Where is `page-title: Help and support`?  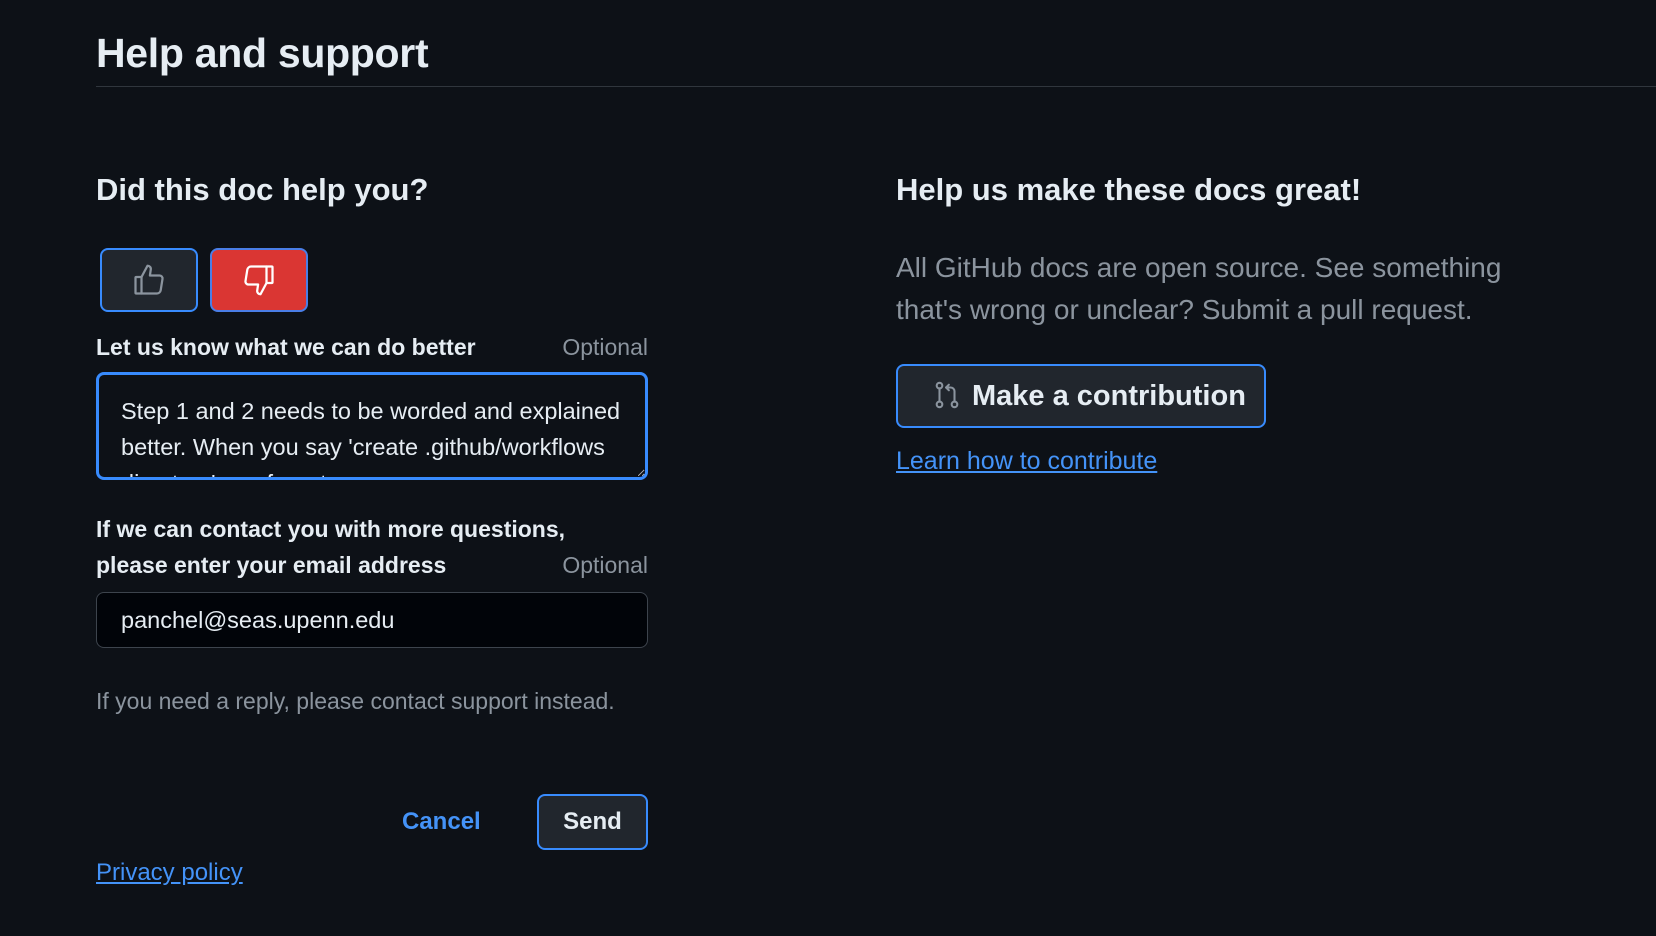 page-title: Help and support is located at coordinates (262, 53).